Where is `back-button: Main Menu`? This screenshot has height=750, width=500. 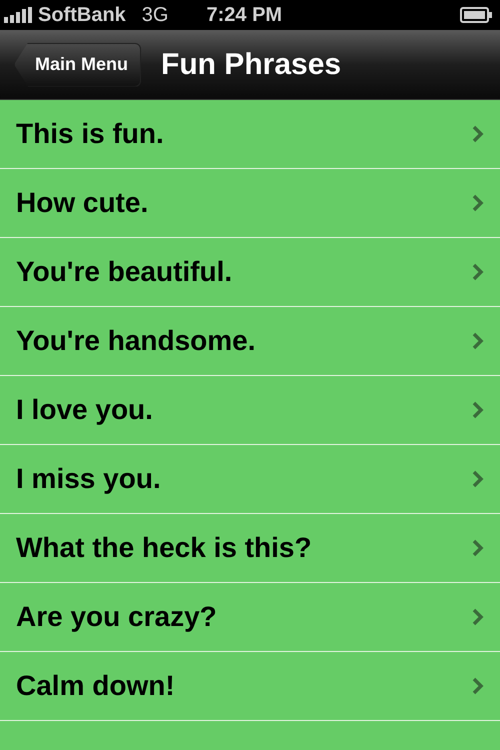 back-button: Main Menu is located at coordinates (77, 64).